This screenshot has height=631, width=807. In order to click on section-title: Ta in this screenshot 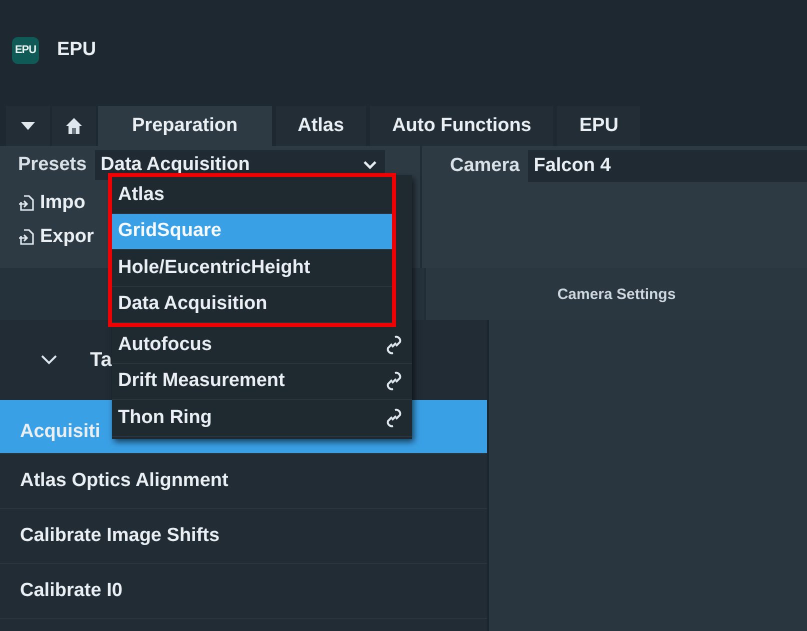, I will do `click(101, 360)`.